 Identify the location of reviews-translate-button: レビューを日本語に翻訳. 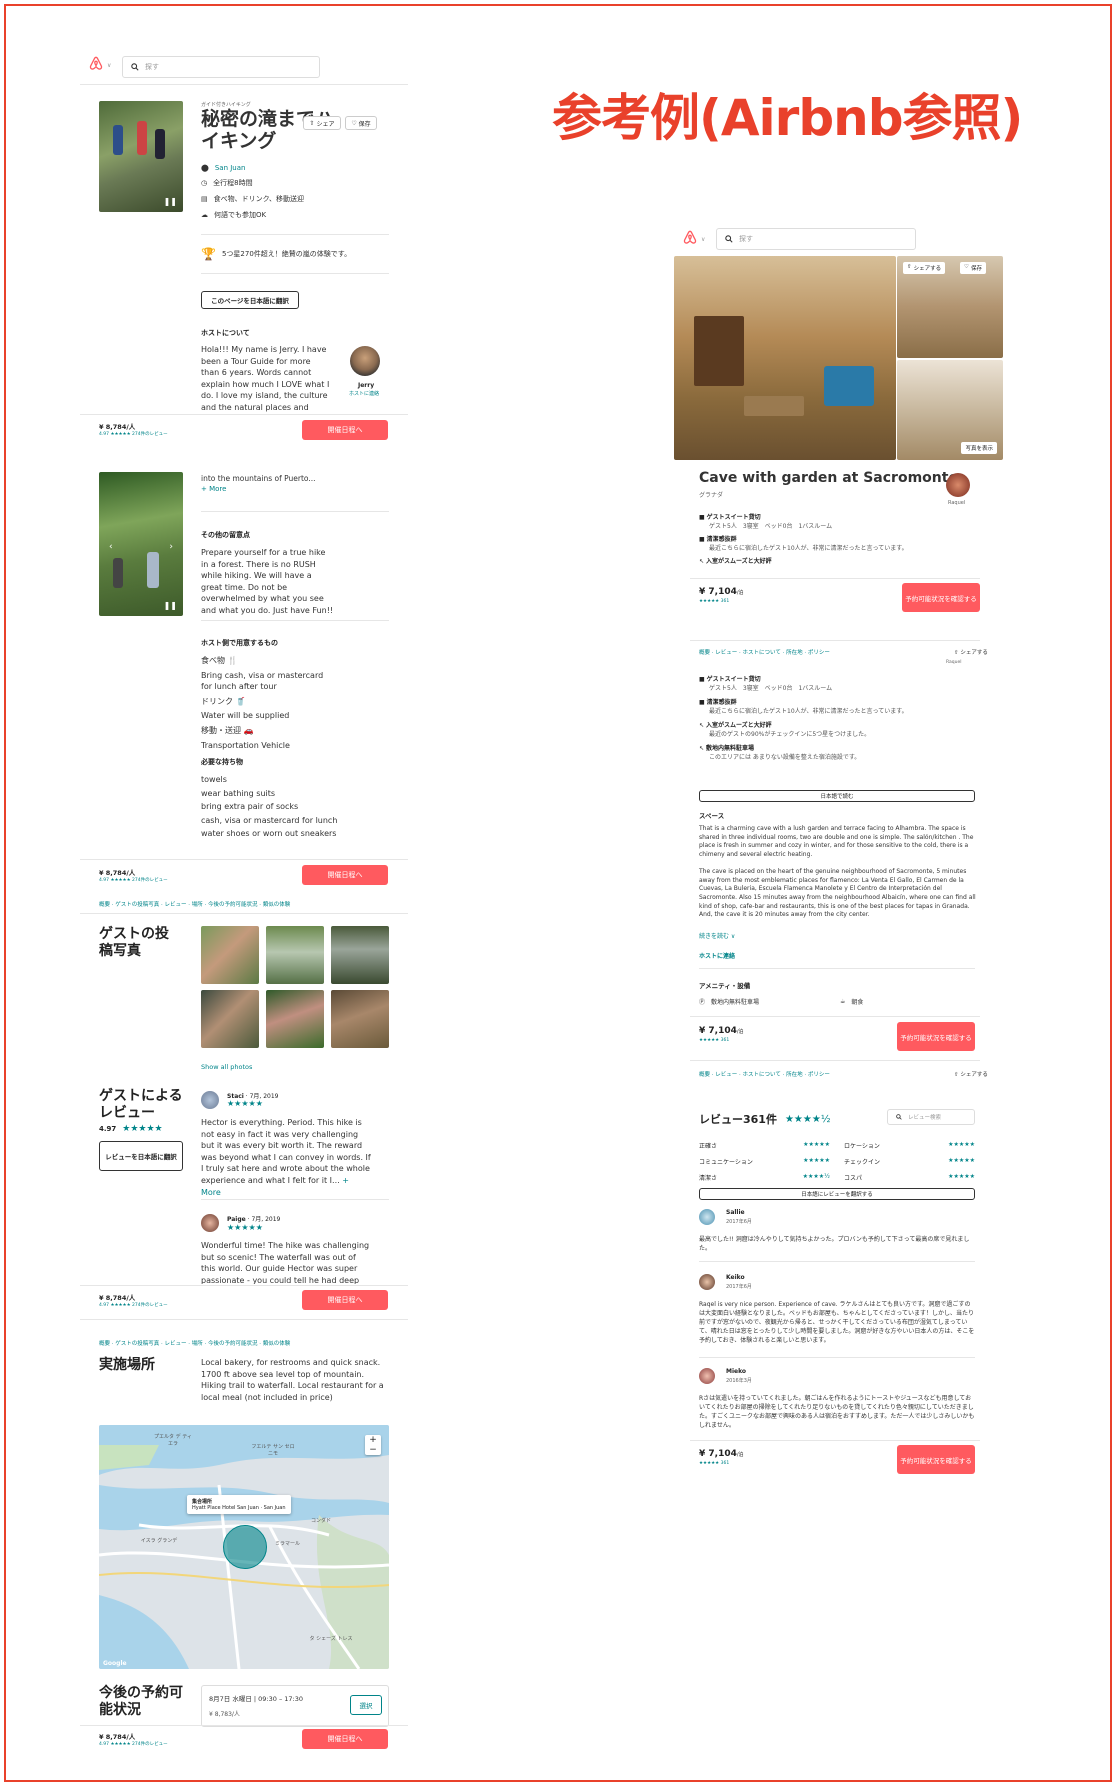
(141, 1156).